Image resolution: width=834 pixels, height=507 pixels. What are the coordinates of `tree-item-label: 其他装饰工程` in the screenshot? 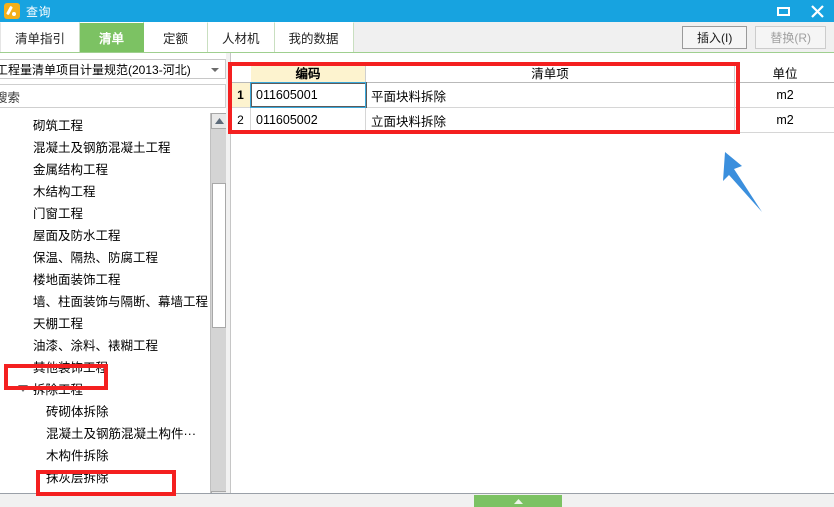 It's located at (71, 367).